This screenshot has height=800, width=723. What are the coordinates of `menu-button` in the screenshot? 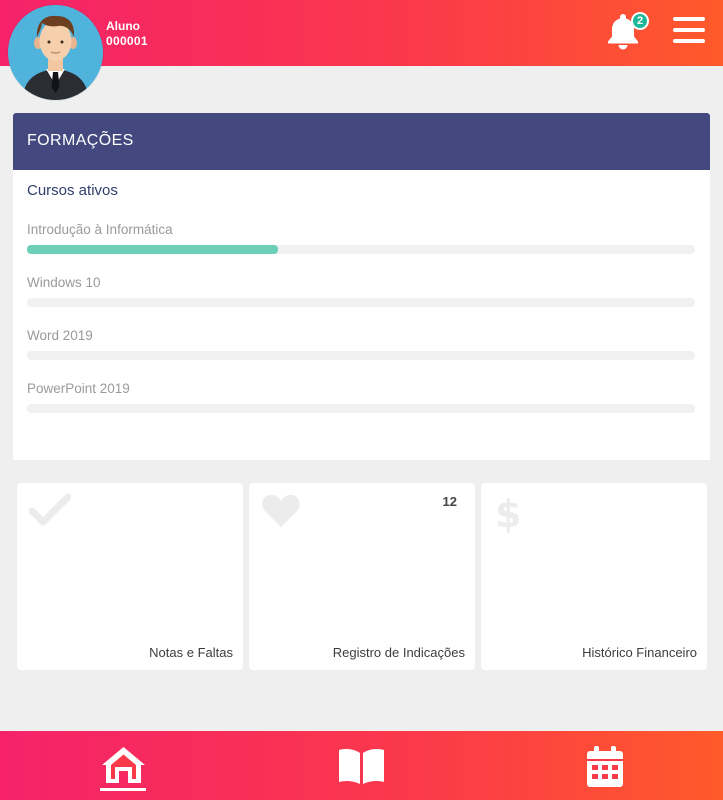 It's located at (689, 31).